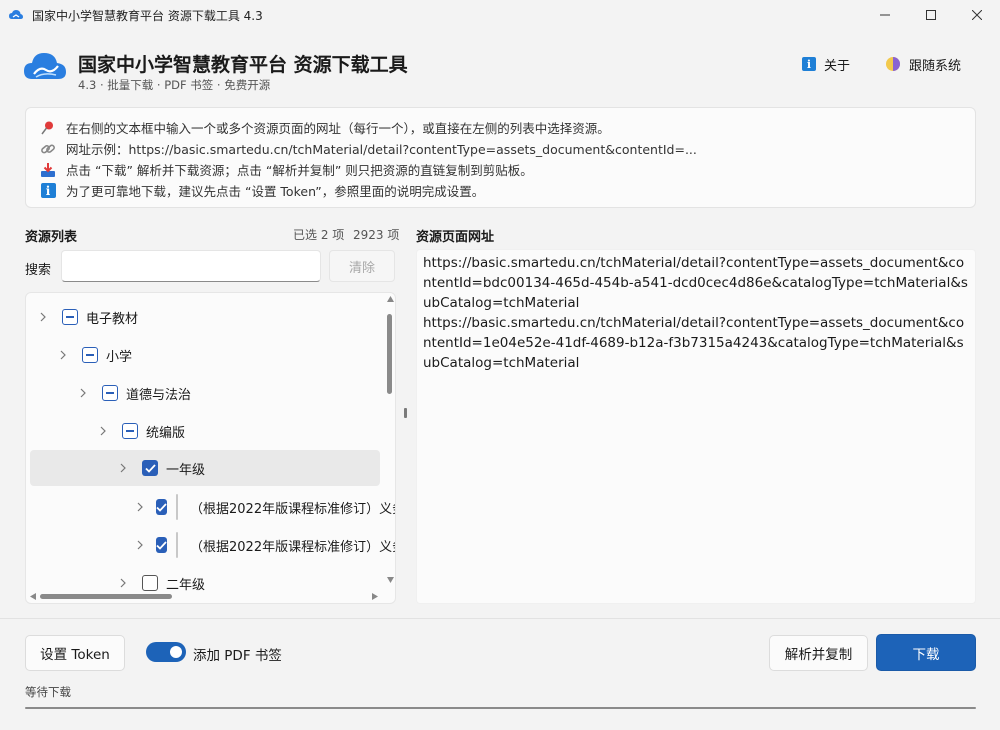  I want to click on window-title: 国家中小学智慧教育平台 资源下载工具 4.3, so click(147, 16).